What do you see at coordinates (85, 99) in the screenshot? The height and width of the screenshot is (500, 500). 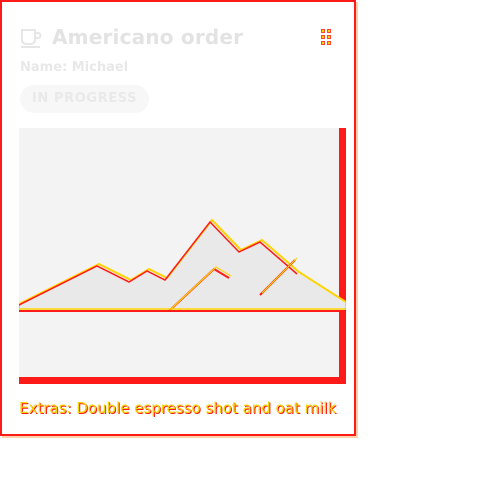 I see `status-badge: IN PROGRESS` at bounding box center [85, 99].